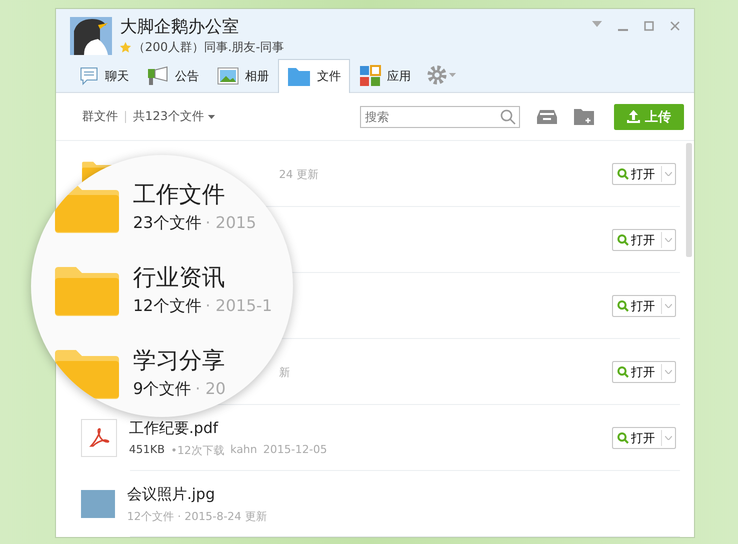 The height and width of the screenshot is (544, 738). I want to click on megaphone-icon, so click(158, 76).